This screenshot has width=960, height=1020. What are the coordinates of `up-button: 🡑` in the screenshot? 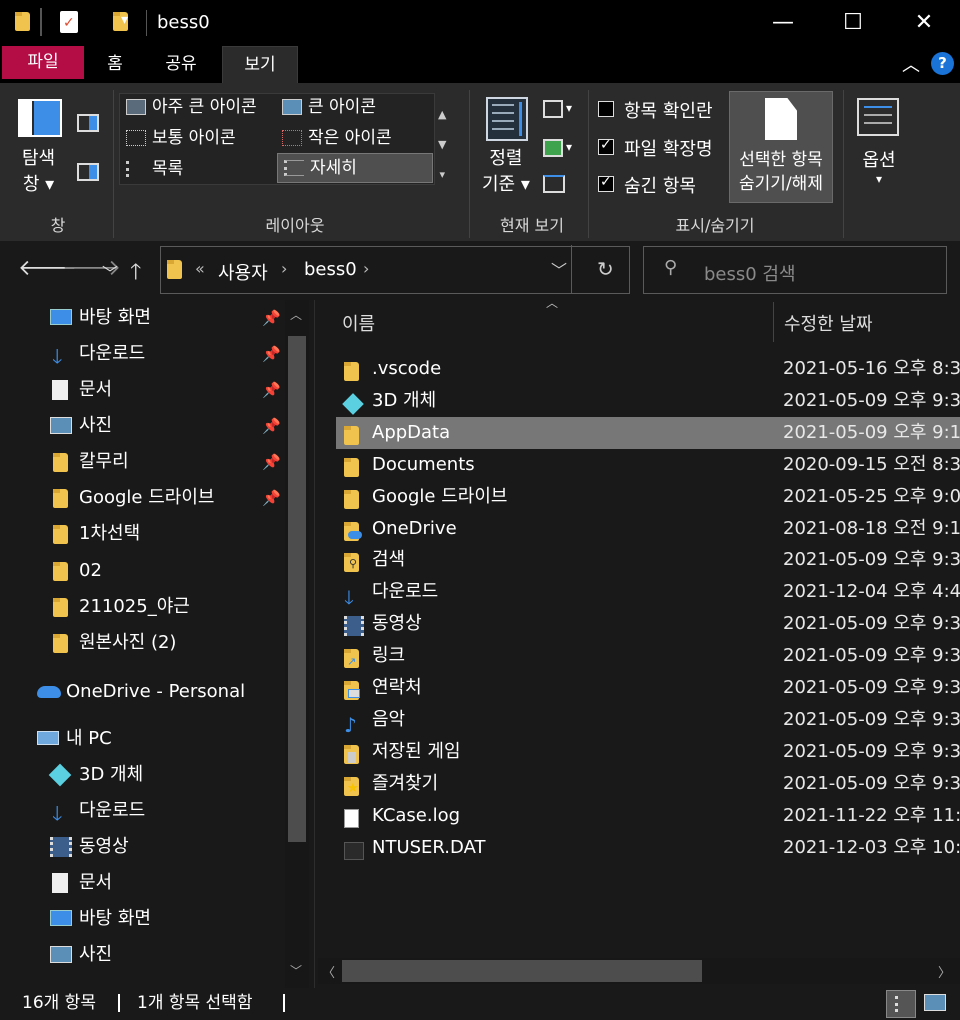 It's located at (135, 274).